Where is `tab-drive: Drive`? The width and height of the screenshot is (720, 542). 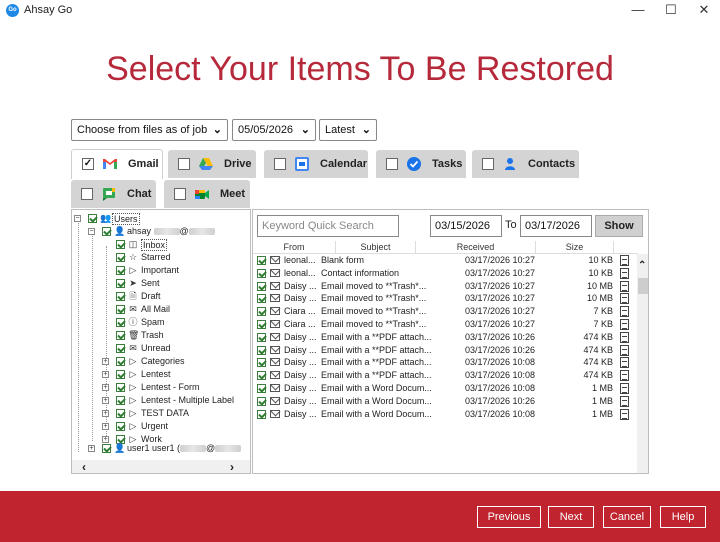 tab-drive: Drive is located at coordinates (212, 164).